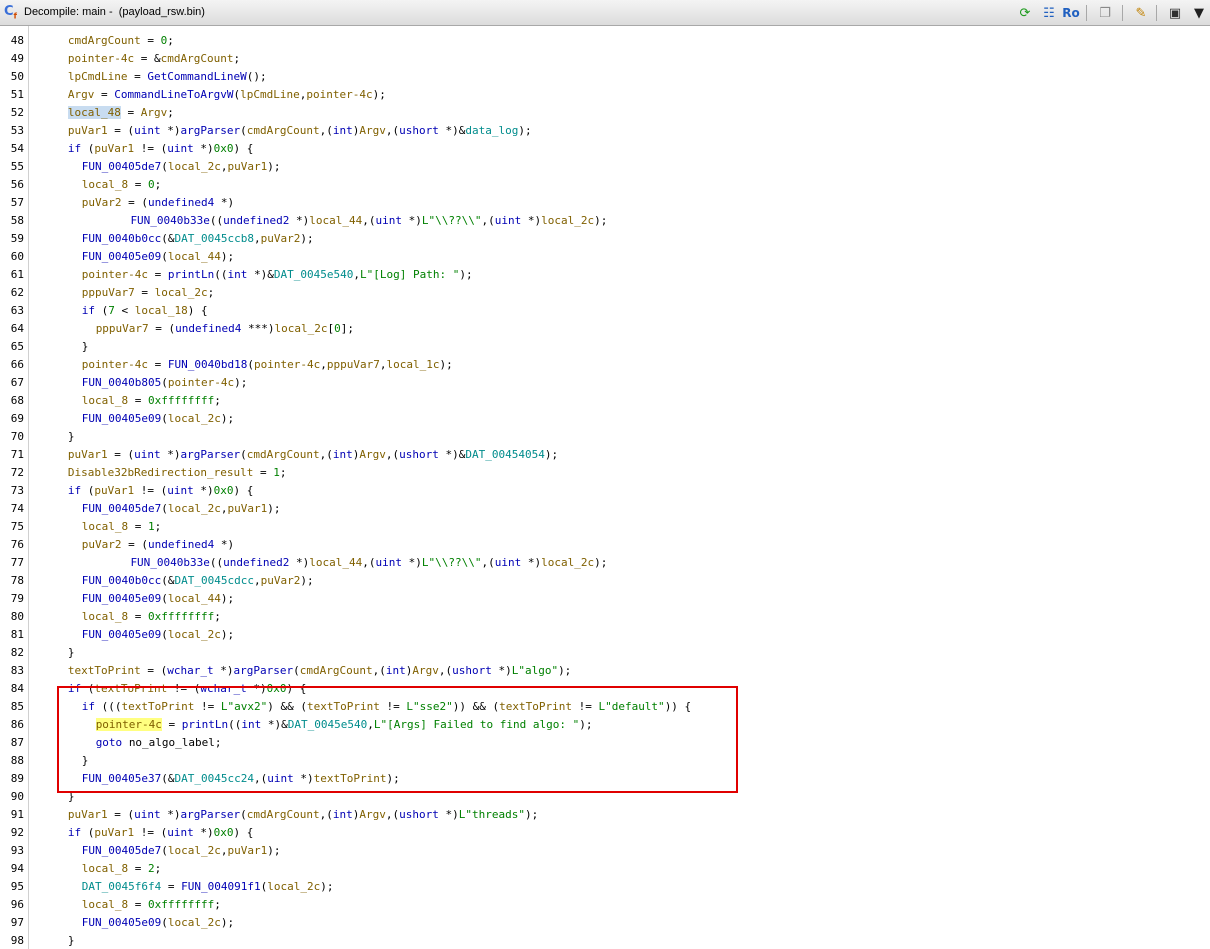 The image size is (1210, 949). Describe the element at coordinates (121, 382) in the screenshot. I see `code-token: FUN_0040b805` at that location.